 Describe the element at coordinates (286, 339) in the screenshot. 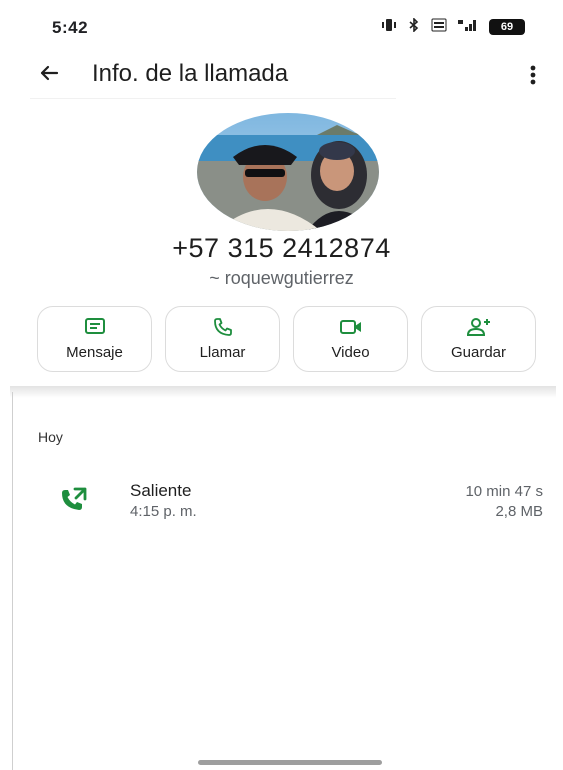

I see `action-buttons: Mensaje Llamar Video Guardar` at that location.